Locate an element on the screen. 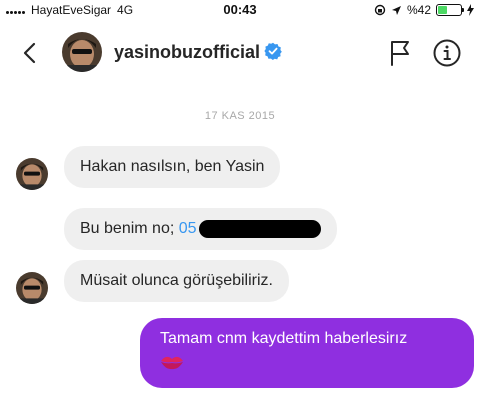 Image resolution: width=480 pixels, height=404 pixels. verified-badge-icon is located at coordinates (273, 51).